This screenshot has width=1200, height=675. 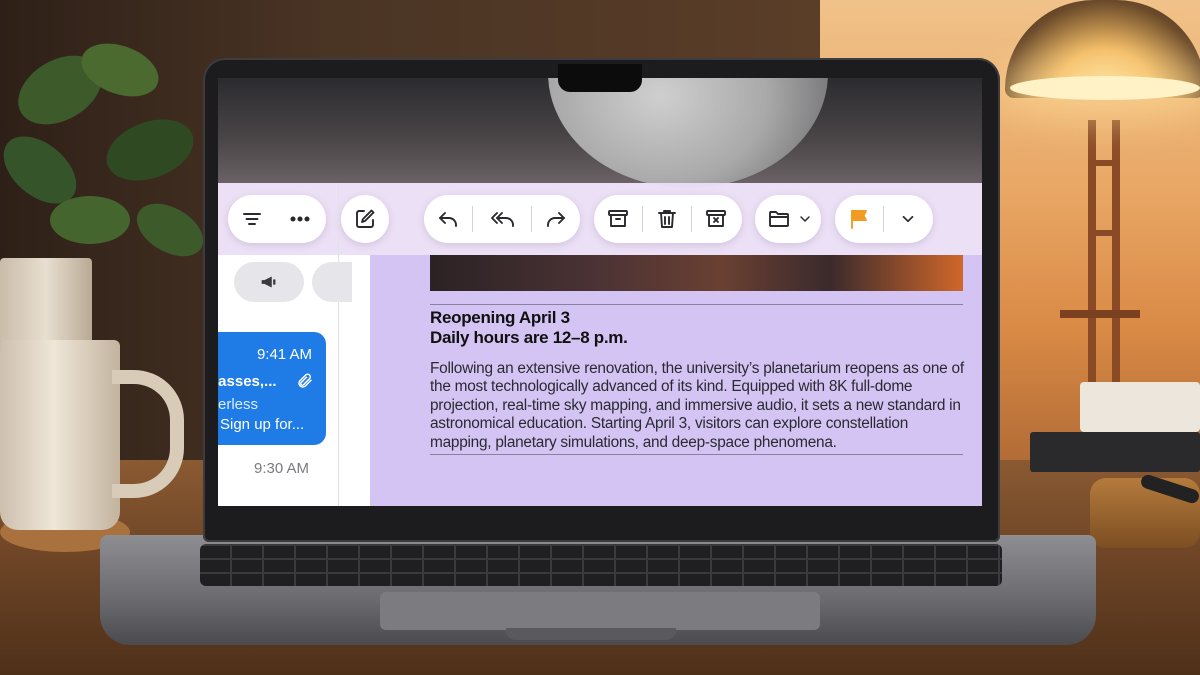 I want to click on flag-icon, so click(x=859, y=219).